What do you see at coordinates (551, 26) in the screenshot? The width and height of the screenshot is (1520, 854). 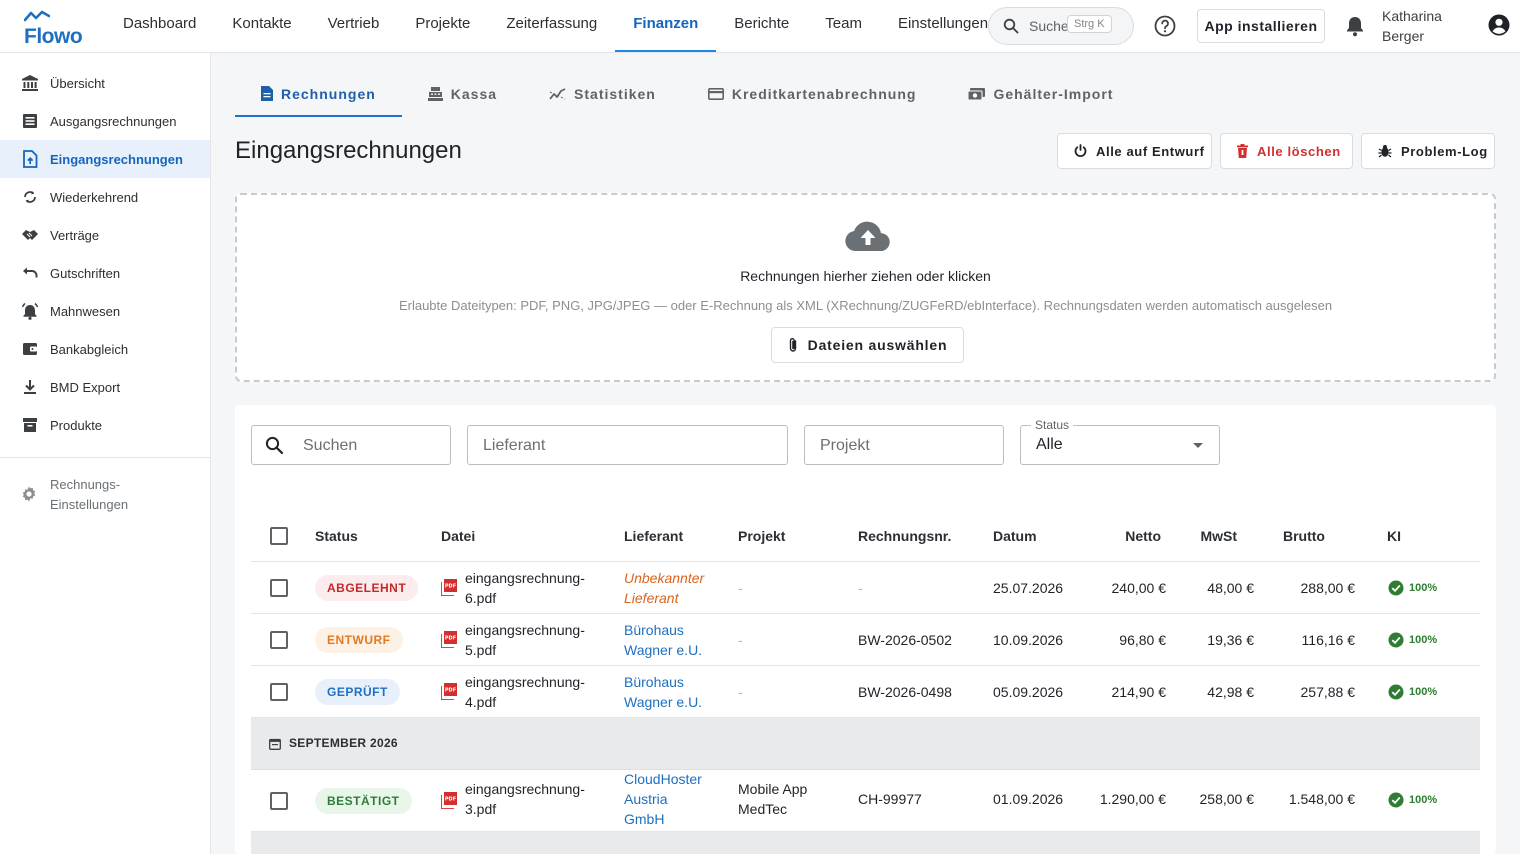 I see `nav-zeiterfassung: Zeiterfassung` at bounding box center [551, 26].